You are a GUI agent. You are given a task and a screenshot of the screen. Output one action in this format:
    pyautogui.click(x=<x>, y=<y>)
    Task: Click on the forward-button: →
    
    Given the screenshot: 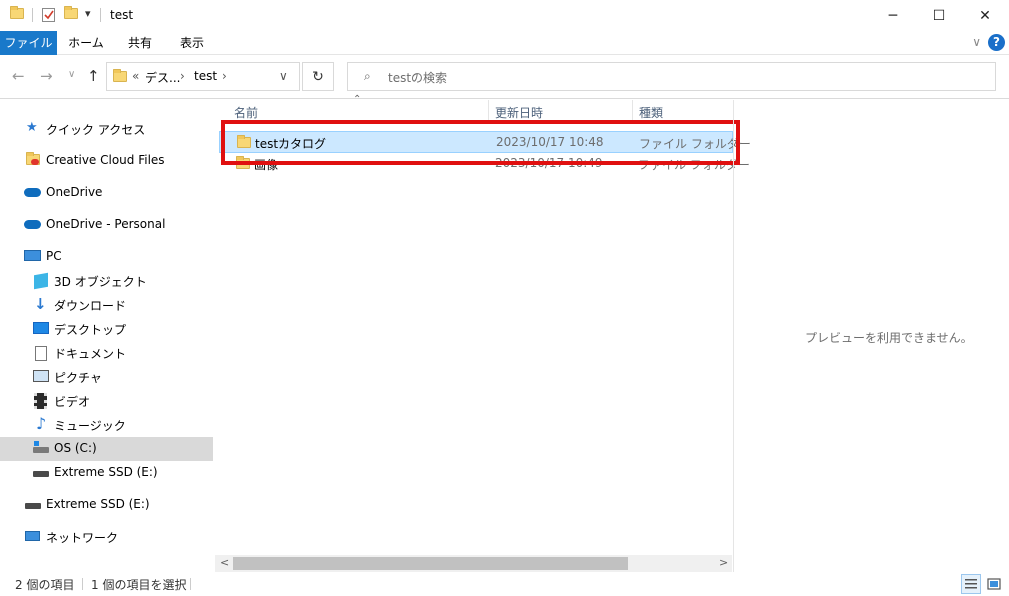 What is the action you would take?
    pyautogui.click(x=46, y=76)
    